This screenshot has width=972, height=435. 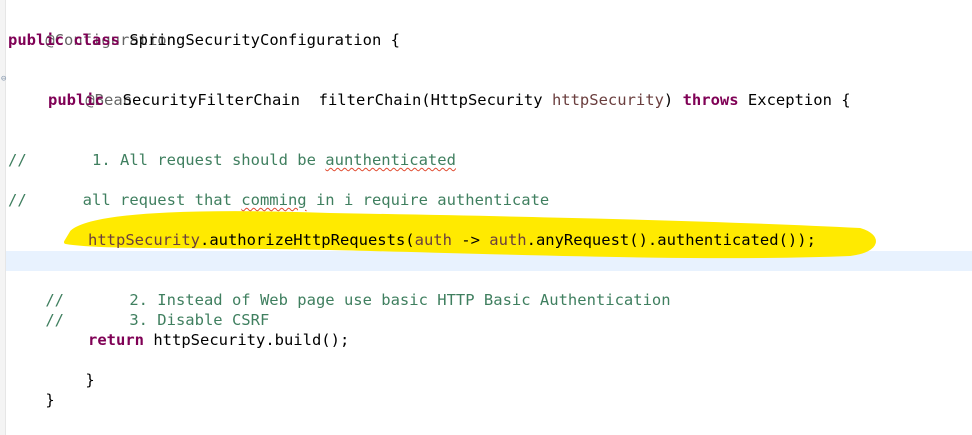 What do you see at coordinates (428, 200) in the screenshot?
I see `comment-text: in i require authenticate` at bounding box center [428, 200].